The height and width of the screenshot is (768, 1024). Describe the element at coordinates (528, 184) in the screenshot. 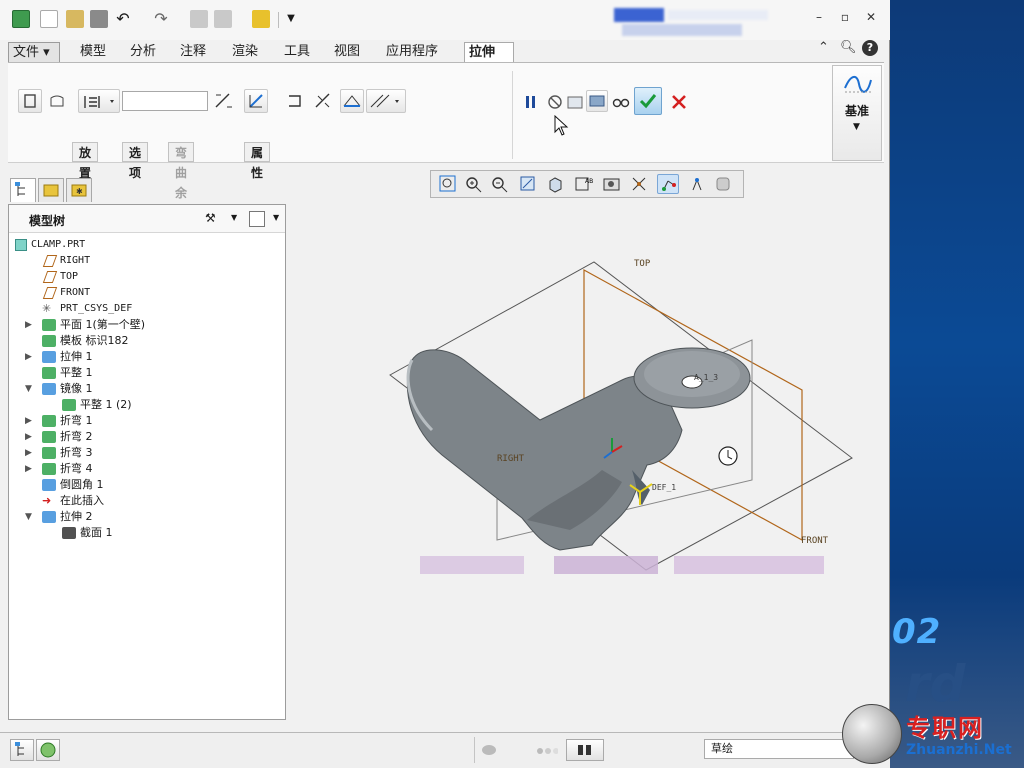

I see `repaint-icon` at that location.